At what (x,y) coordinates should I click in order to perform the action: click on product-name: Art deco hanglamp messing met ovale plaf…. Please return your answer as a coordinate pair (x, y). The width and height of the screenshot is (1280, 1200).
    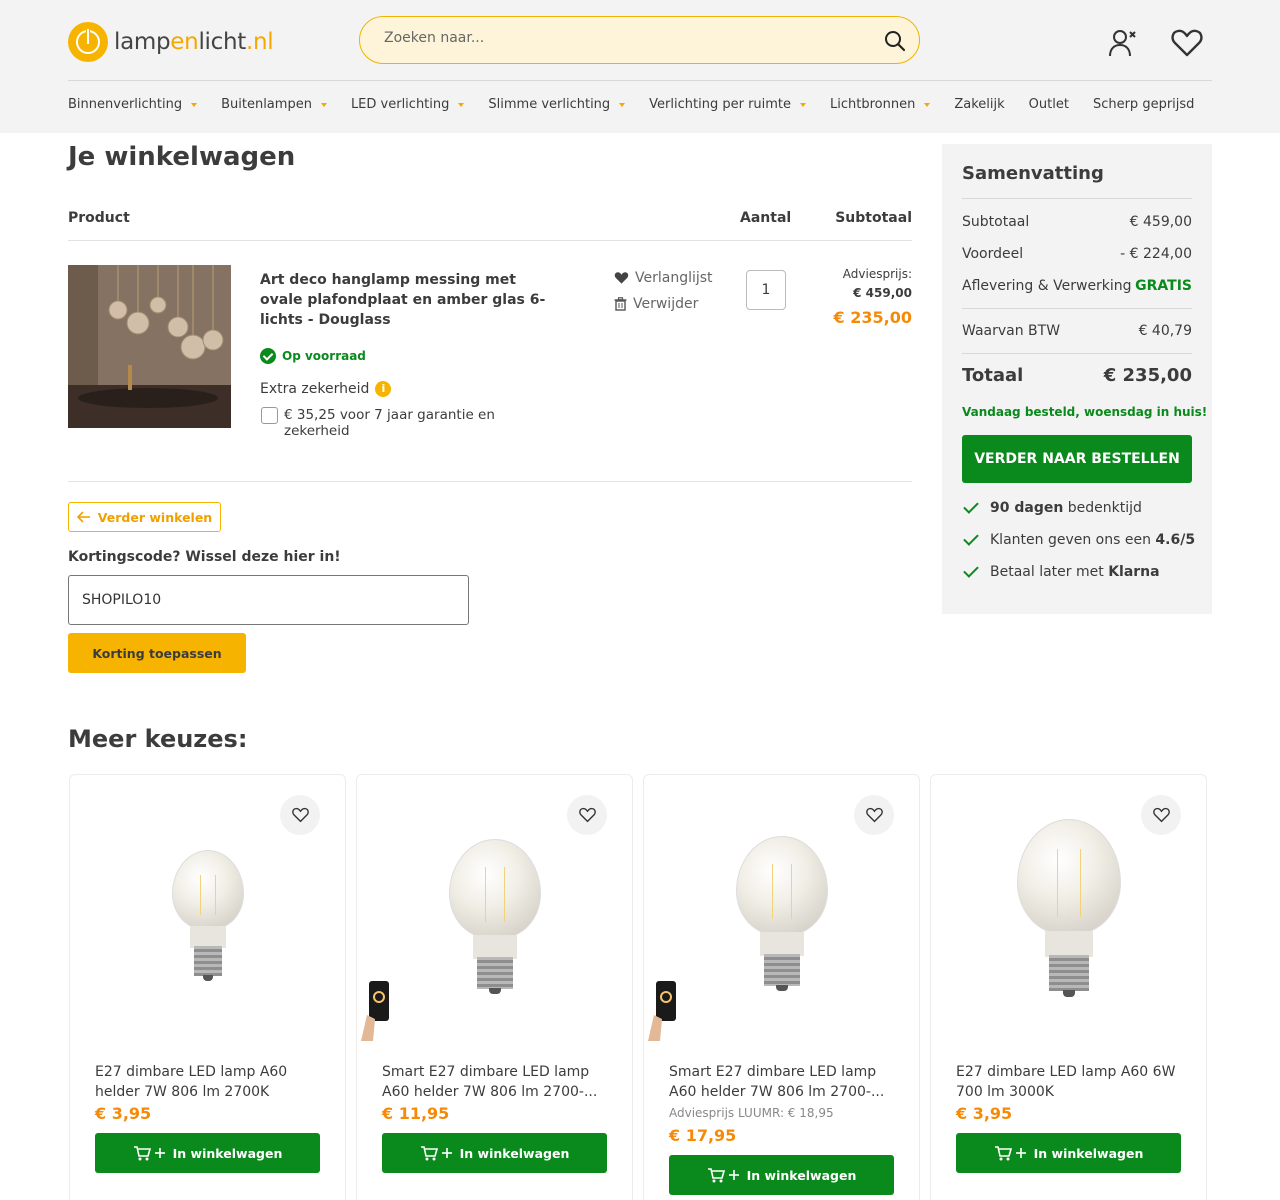
    Looking at the image, I should click on (405, 300).